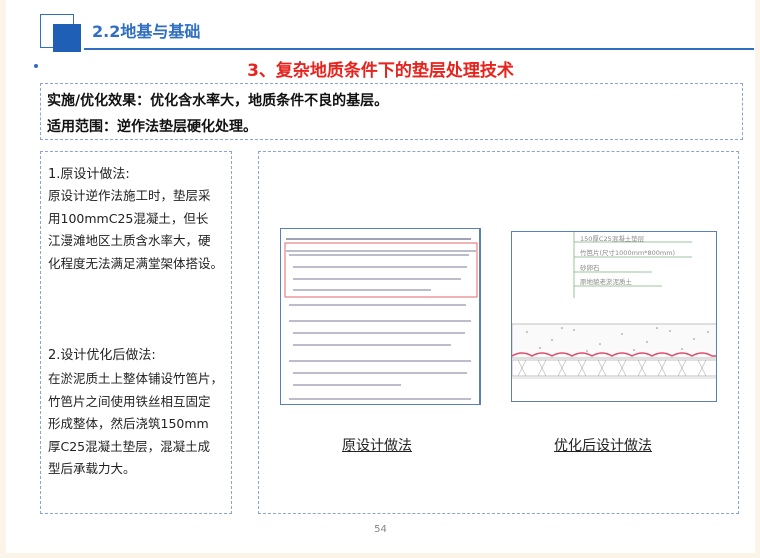 This screenshot has width=760, height=558. I want to click on optimized-method-heading: 2.设计优化后做法:, so click(102, 355).